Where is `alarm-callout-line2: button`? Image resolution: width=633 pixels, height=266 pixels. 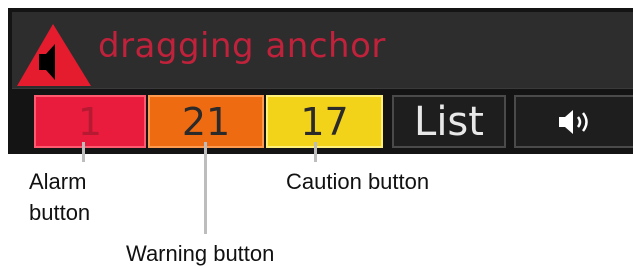 alarm-callout-line2: button is located at coordinates (60, 212).